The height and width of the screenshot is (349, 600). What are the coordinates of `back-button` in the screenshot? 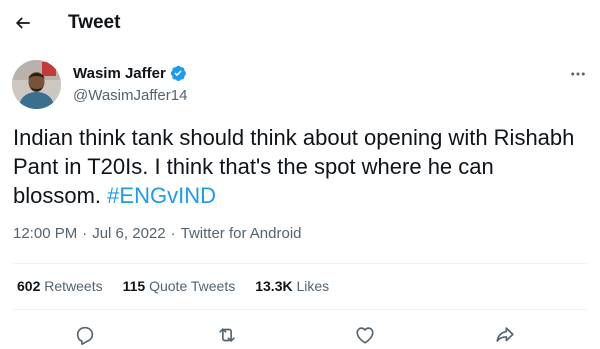 It's located at (23, 23).